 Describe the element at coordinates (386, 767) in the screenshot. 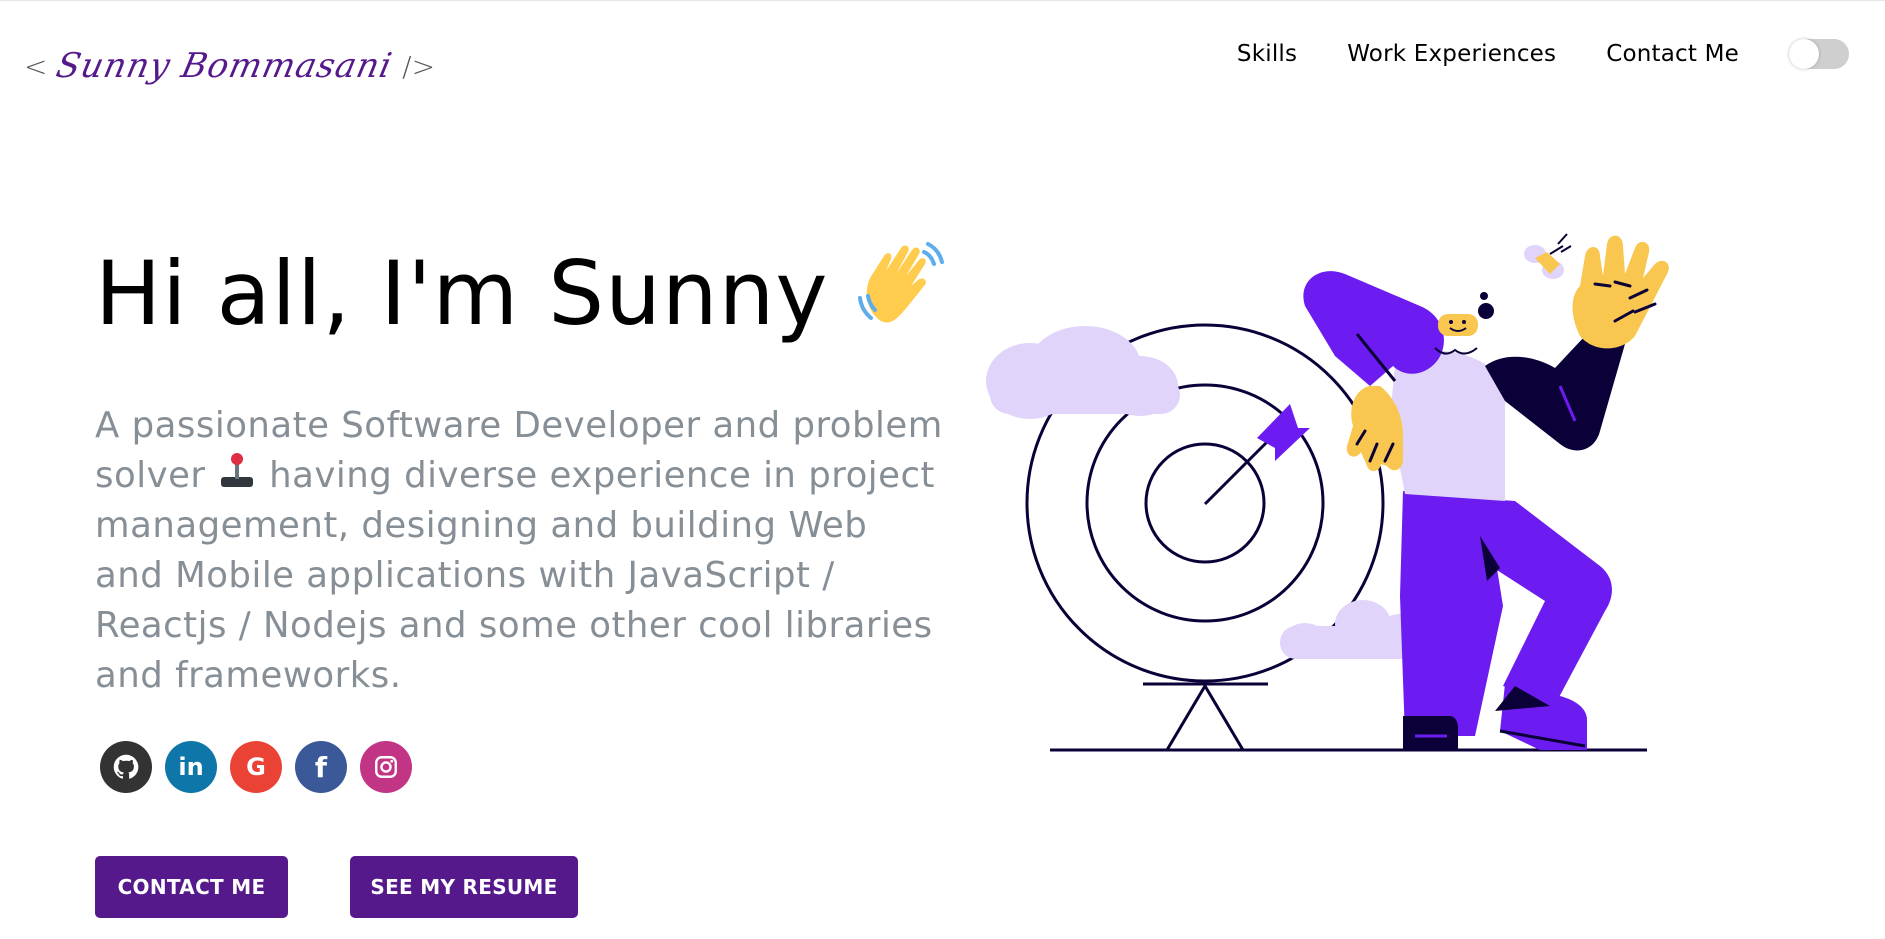

I see `instagram-icon` at that location.